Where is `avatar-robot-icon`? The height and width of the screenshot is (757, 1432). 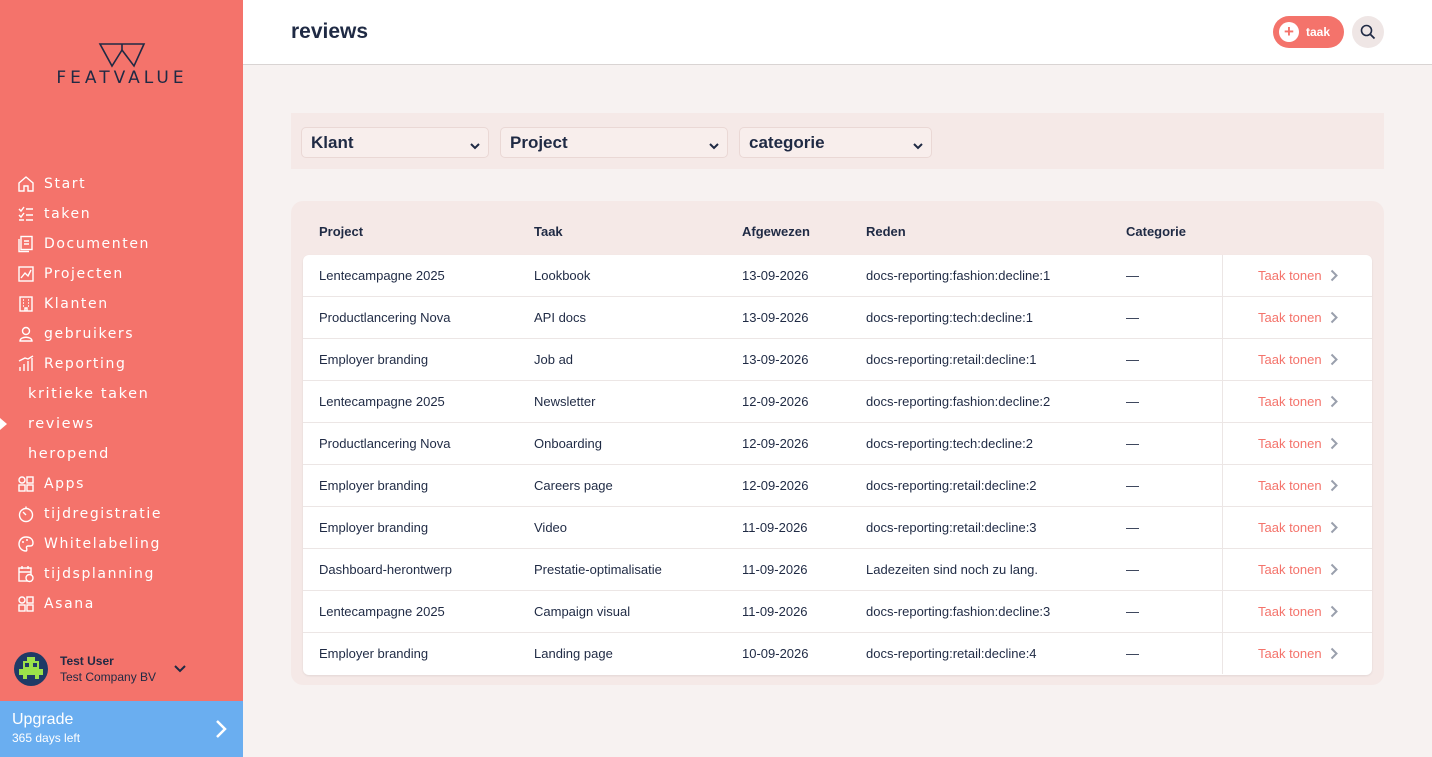 avatar-robot-icon is located at coordinates (31, 668).